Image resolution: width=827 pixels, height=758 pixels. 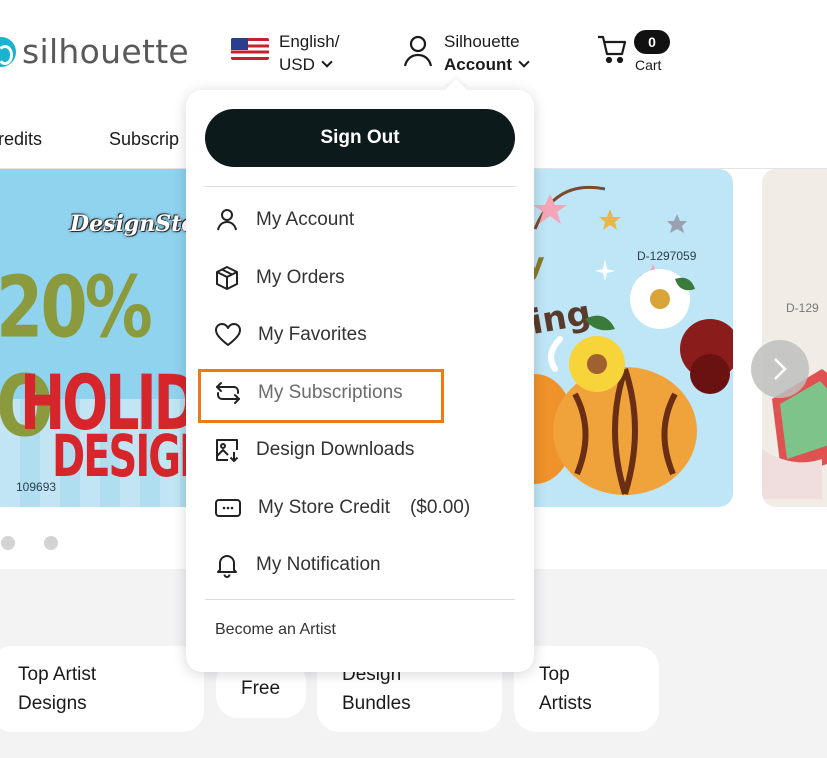 I want to click on banner-sku: D-1297059, so click(x=667, y=256).